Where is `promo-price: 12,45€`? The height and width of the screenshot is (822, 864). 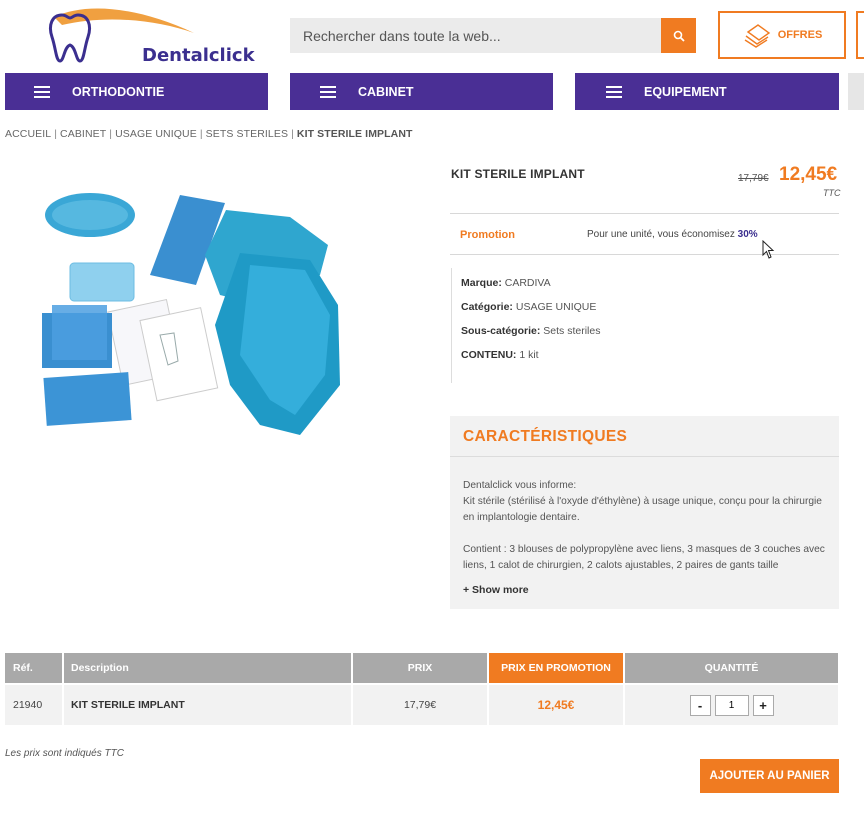
promo-price: 12,45€ is located at coordinates (808, 174).